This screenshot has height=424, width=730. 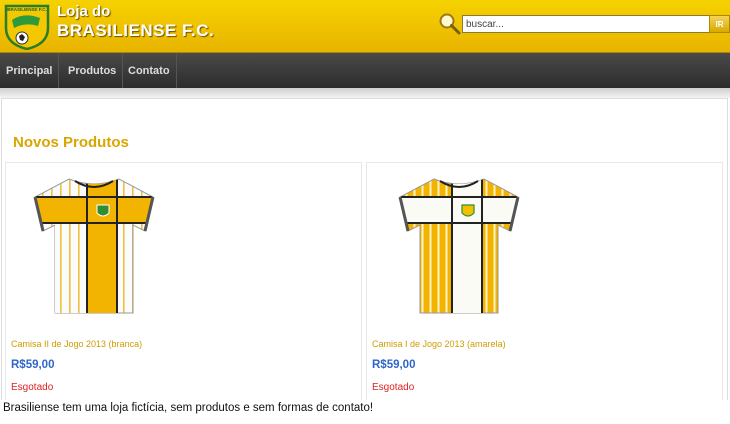 I want to click on club-logo: BRASILIENSE F.C., so click(x=27, y=26).